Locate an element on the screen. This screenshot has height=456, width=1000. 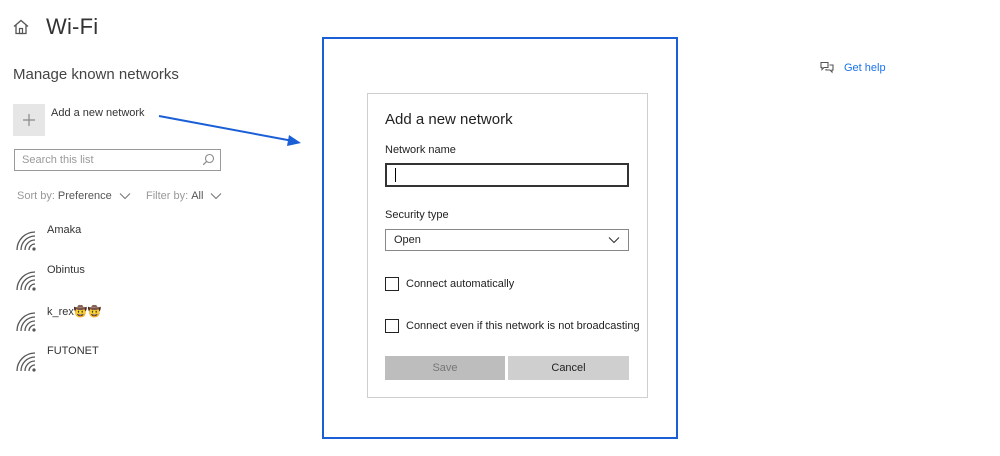
network-item: Obintus is located at coordinates (49, 278).